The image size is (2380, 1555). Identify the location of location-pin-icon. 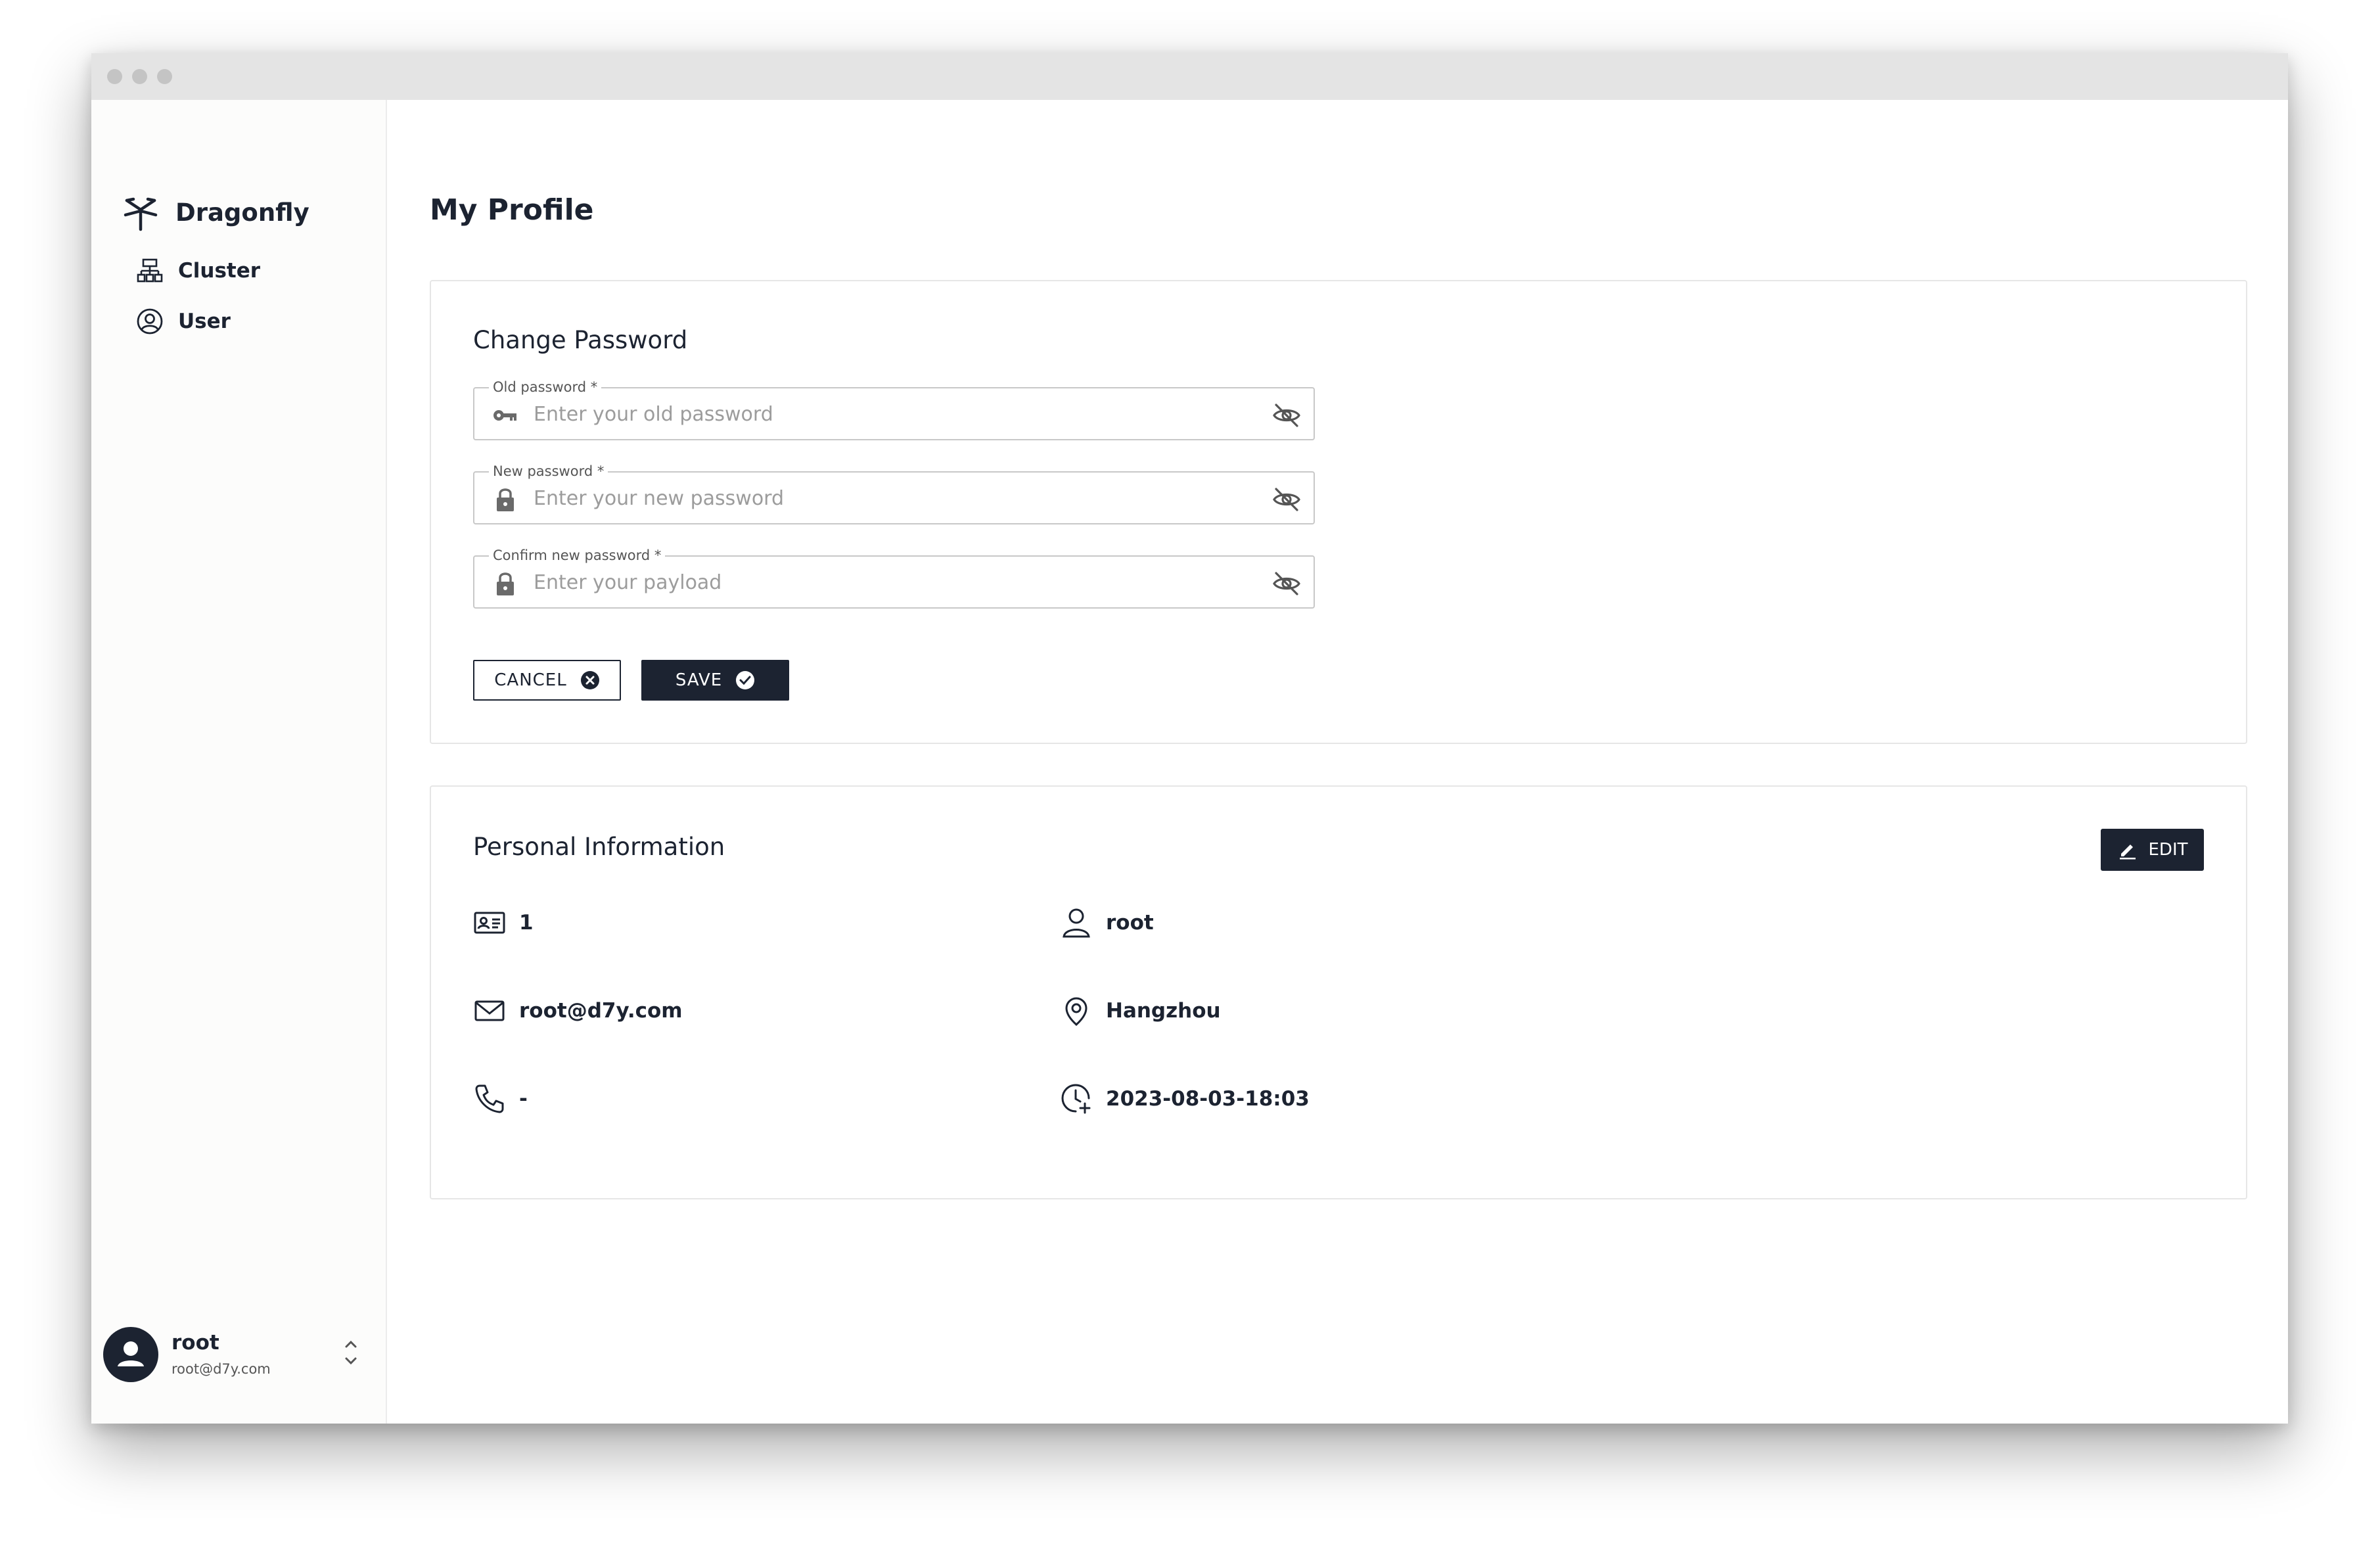
(1076, 1012).